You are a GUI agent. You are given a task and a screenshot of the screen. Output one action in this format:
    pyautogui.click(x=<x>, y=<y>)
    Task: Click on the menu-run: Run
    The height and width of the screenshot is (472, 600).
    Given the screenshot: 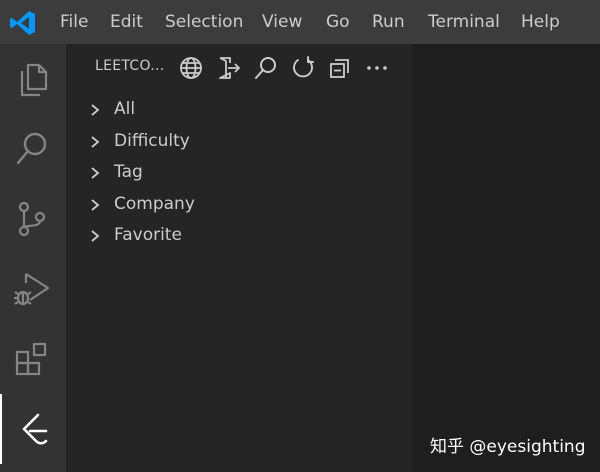 What is the action you would take?
    pyautogui.click(x=388, y=22)
    